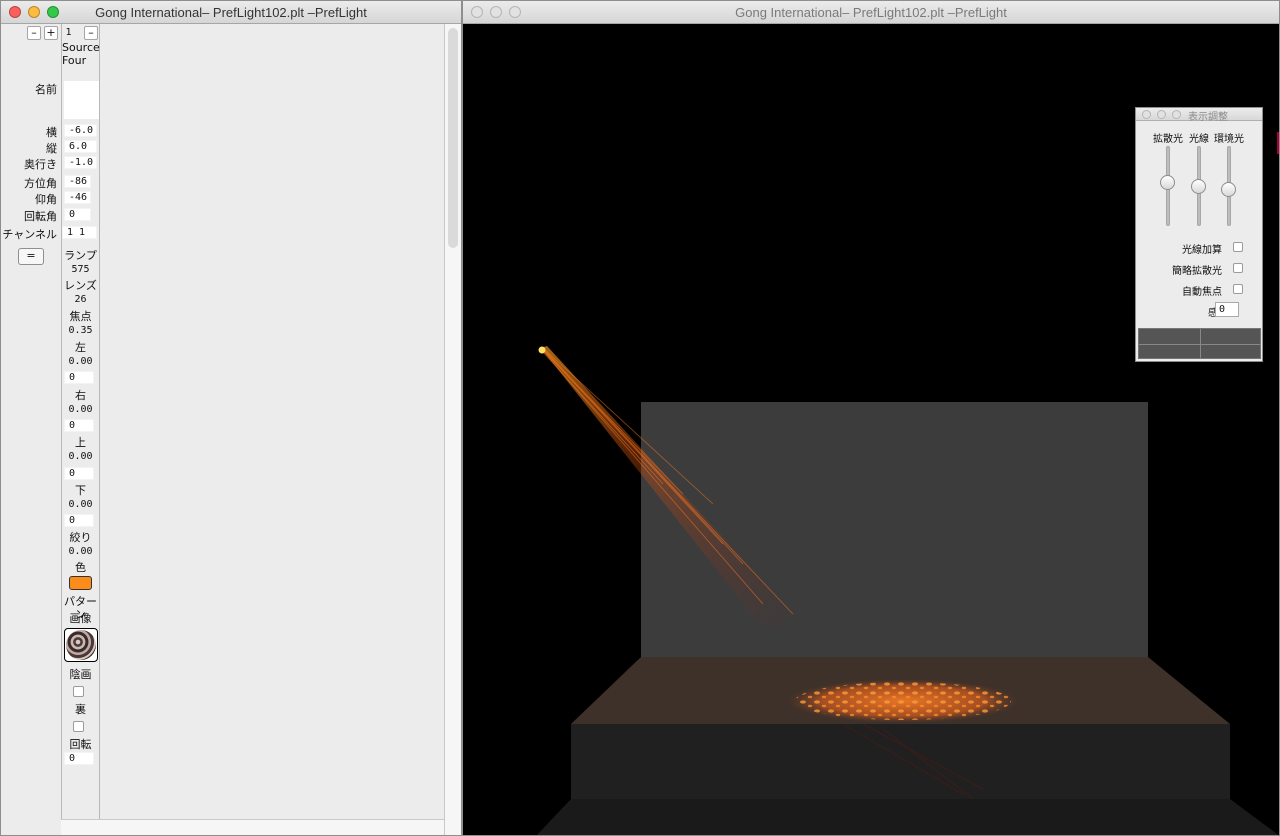  I want to click on diffuse-slider-knob, so click(1167, 183).